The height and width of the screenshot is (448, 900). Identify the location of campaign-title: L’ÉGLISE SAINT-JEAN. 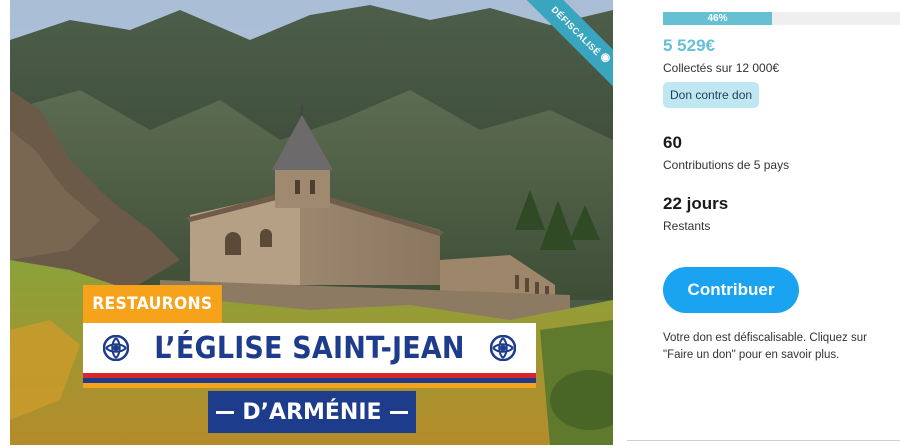
(309, 348).